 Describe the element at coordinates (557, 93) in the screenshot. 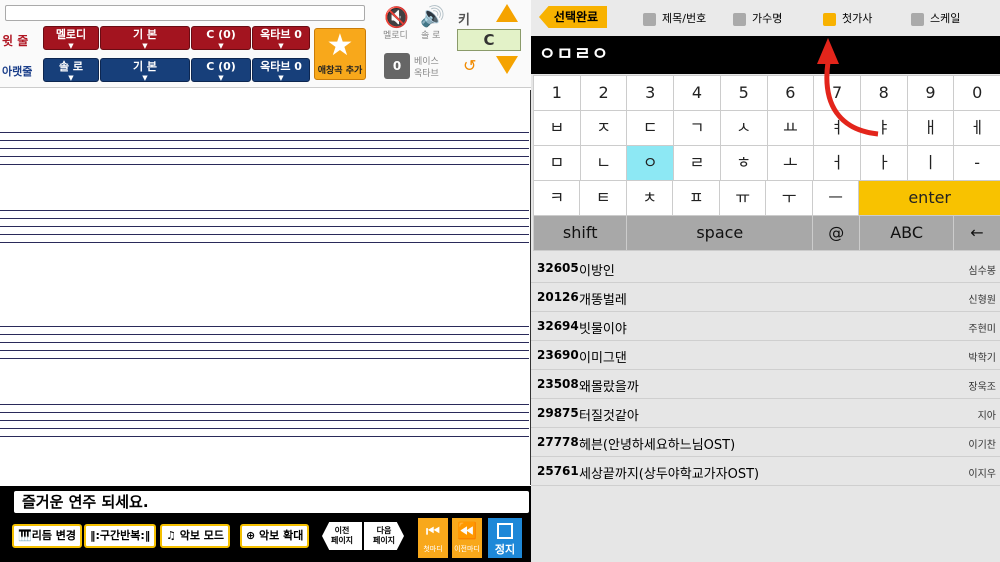

I see `number-key: 1` at that location.